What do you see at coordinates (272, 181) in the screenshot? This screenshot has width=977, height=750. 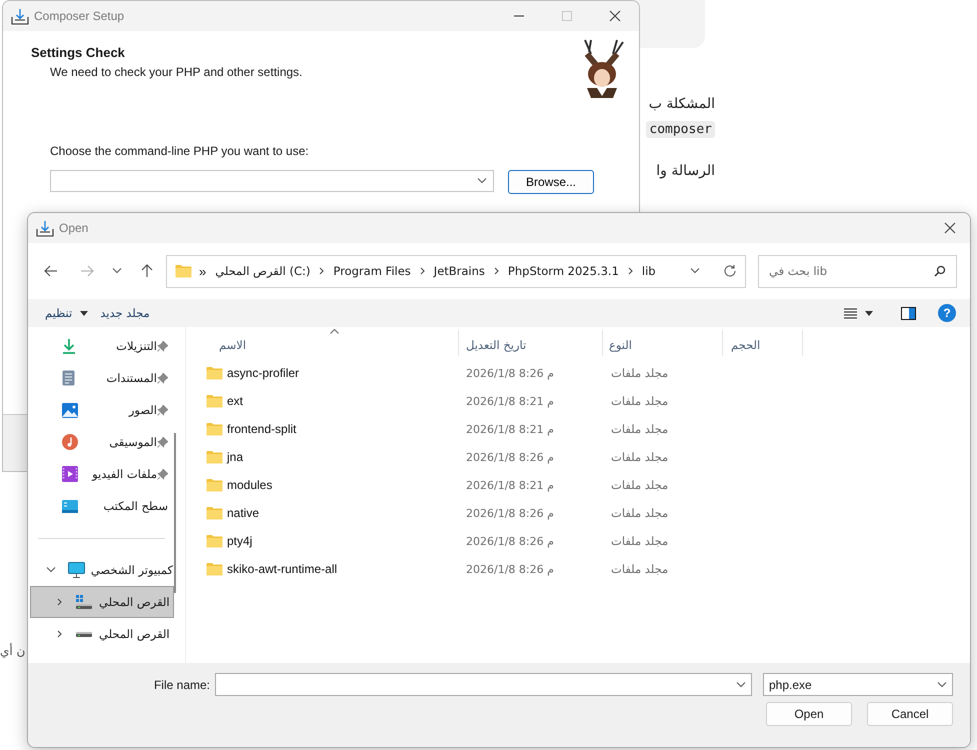 I see `php-select` at bounding box center [272, 181].